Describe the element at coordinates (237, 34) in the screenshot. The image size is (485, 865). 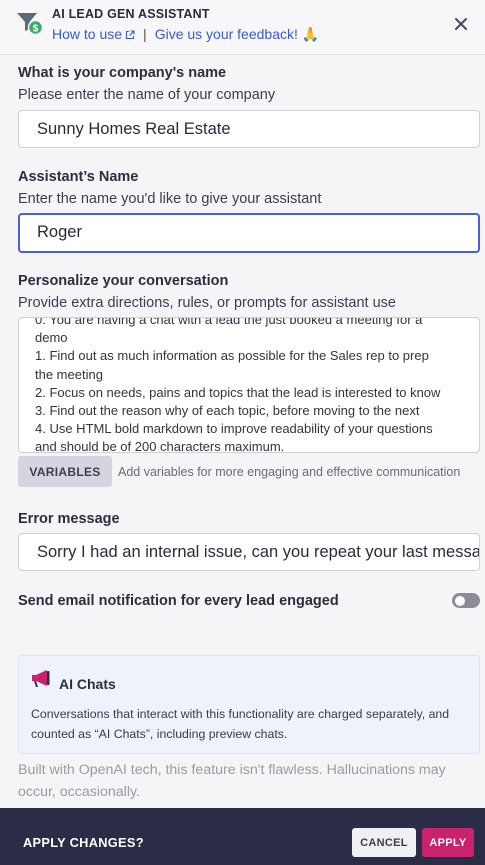
I see `feedback-link: Give us your feedback! 🙏` at that location.